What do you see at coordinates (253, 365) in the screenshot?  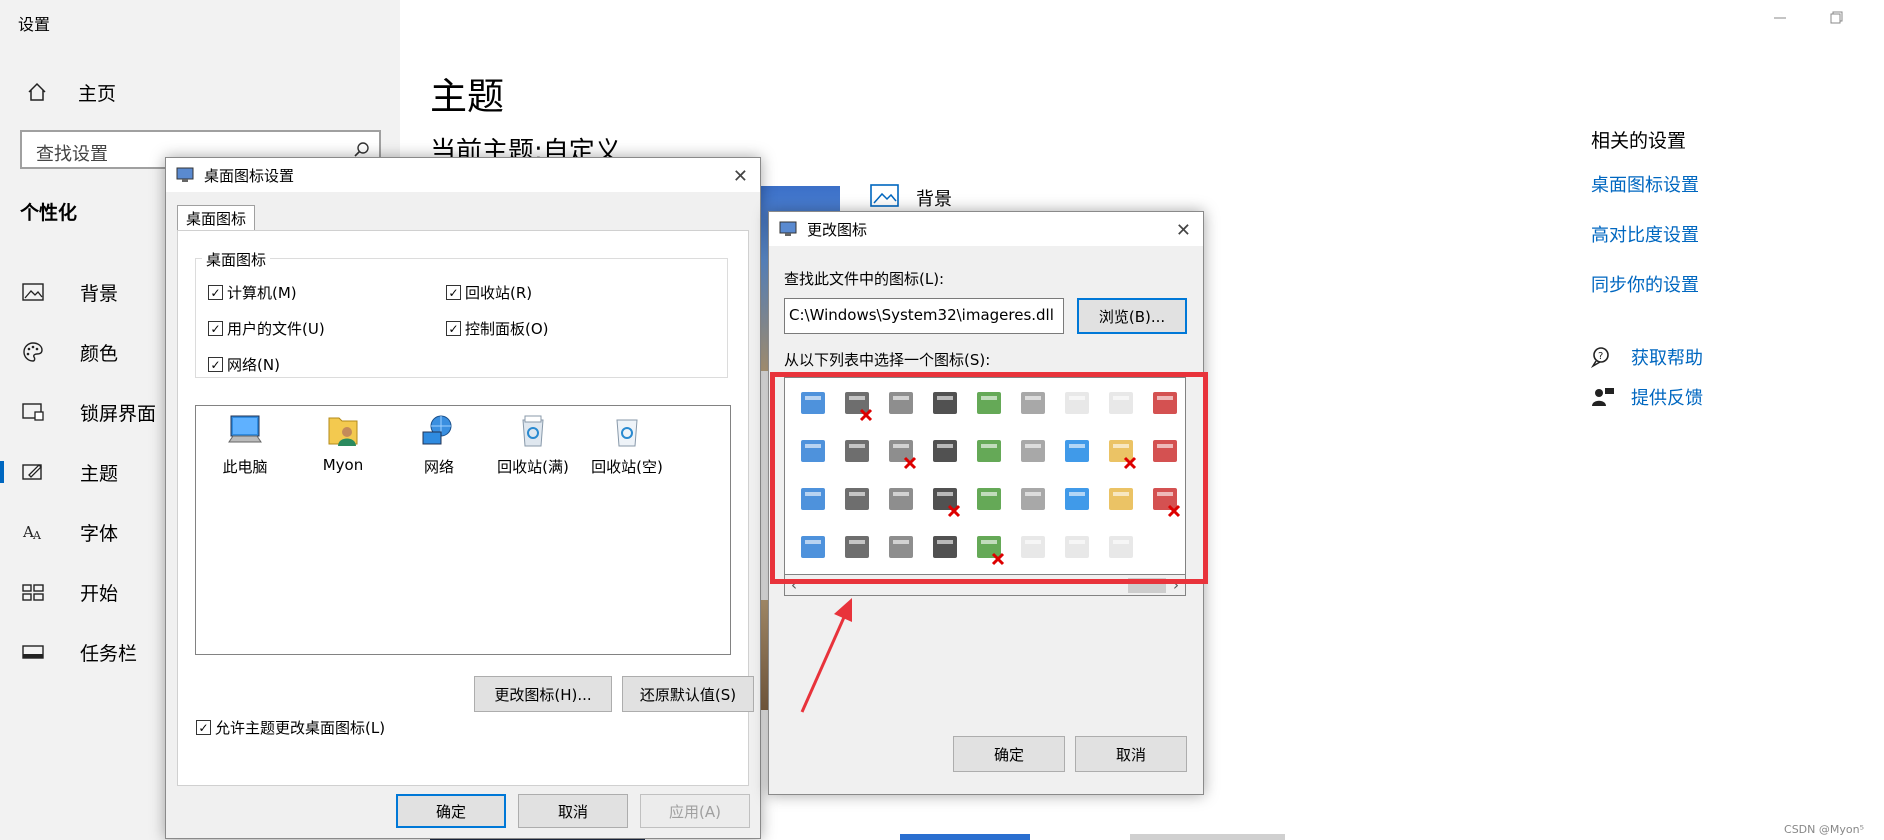 I see `checkbox-label: 网络(N)` at bounding box center [253, 365].